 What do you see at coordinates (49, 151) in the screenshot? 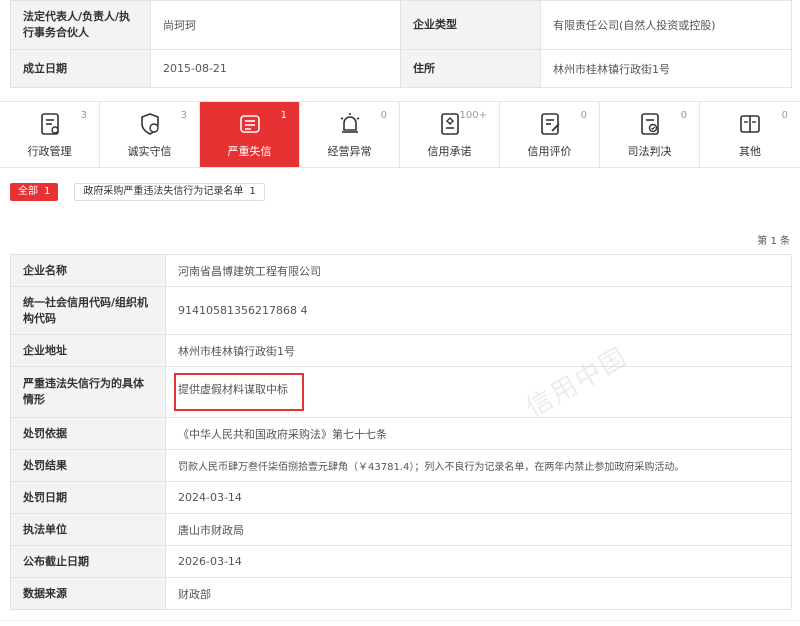
I see `tab-label: 行政管理` at bounding box center [49, 151].